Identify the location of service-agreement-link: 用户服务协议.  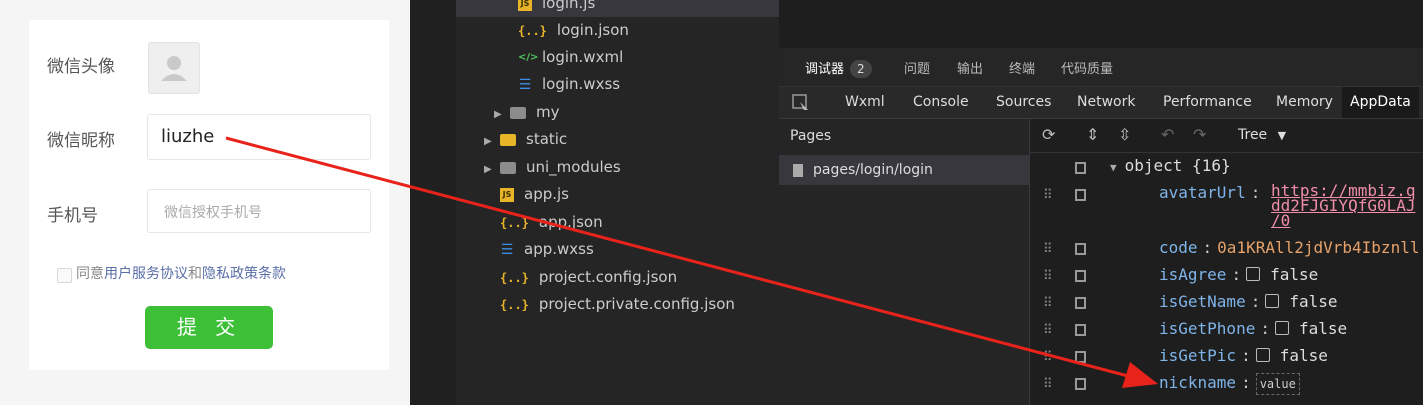
(146, 274).